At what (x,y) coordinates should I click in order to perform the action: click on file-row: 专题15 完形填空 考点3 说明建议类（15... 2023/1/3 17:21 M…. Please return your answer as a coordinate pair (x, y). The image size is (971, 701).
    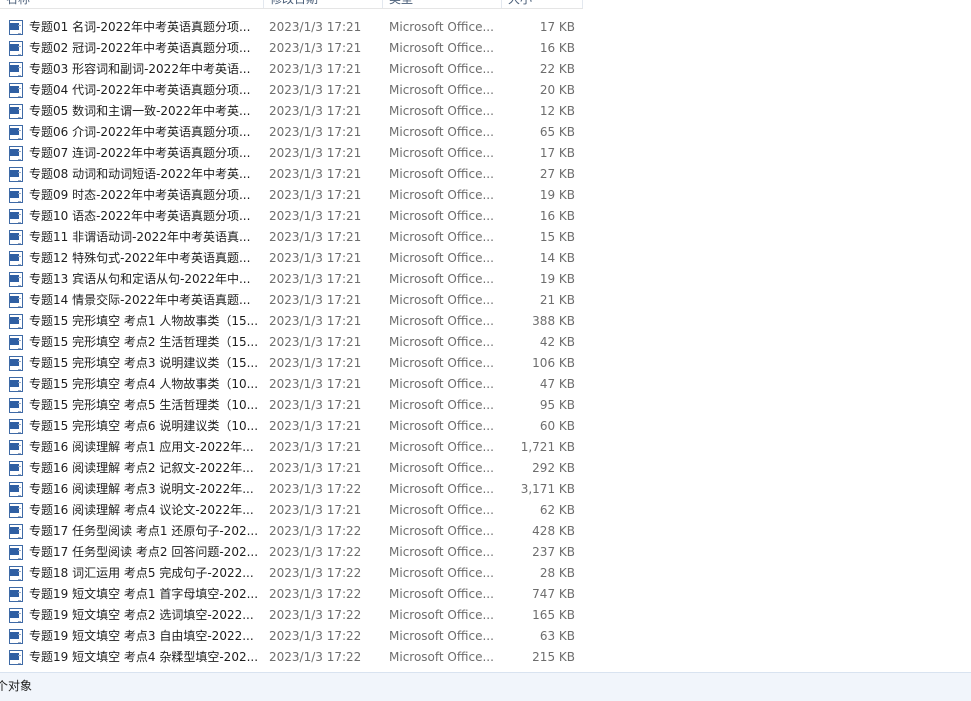
    Looking at the image, I should click on (291, 363).